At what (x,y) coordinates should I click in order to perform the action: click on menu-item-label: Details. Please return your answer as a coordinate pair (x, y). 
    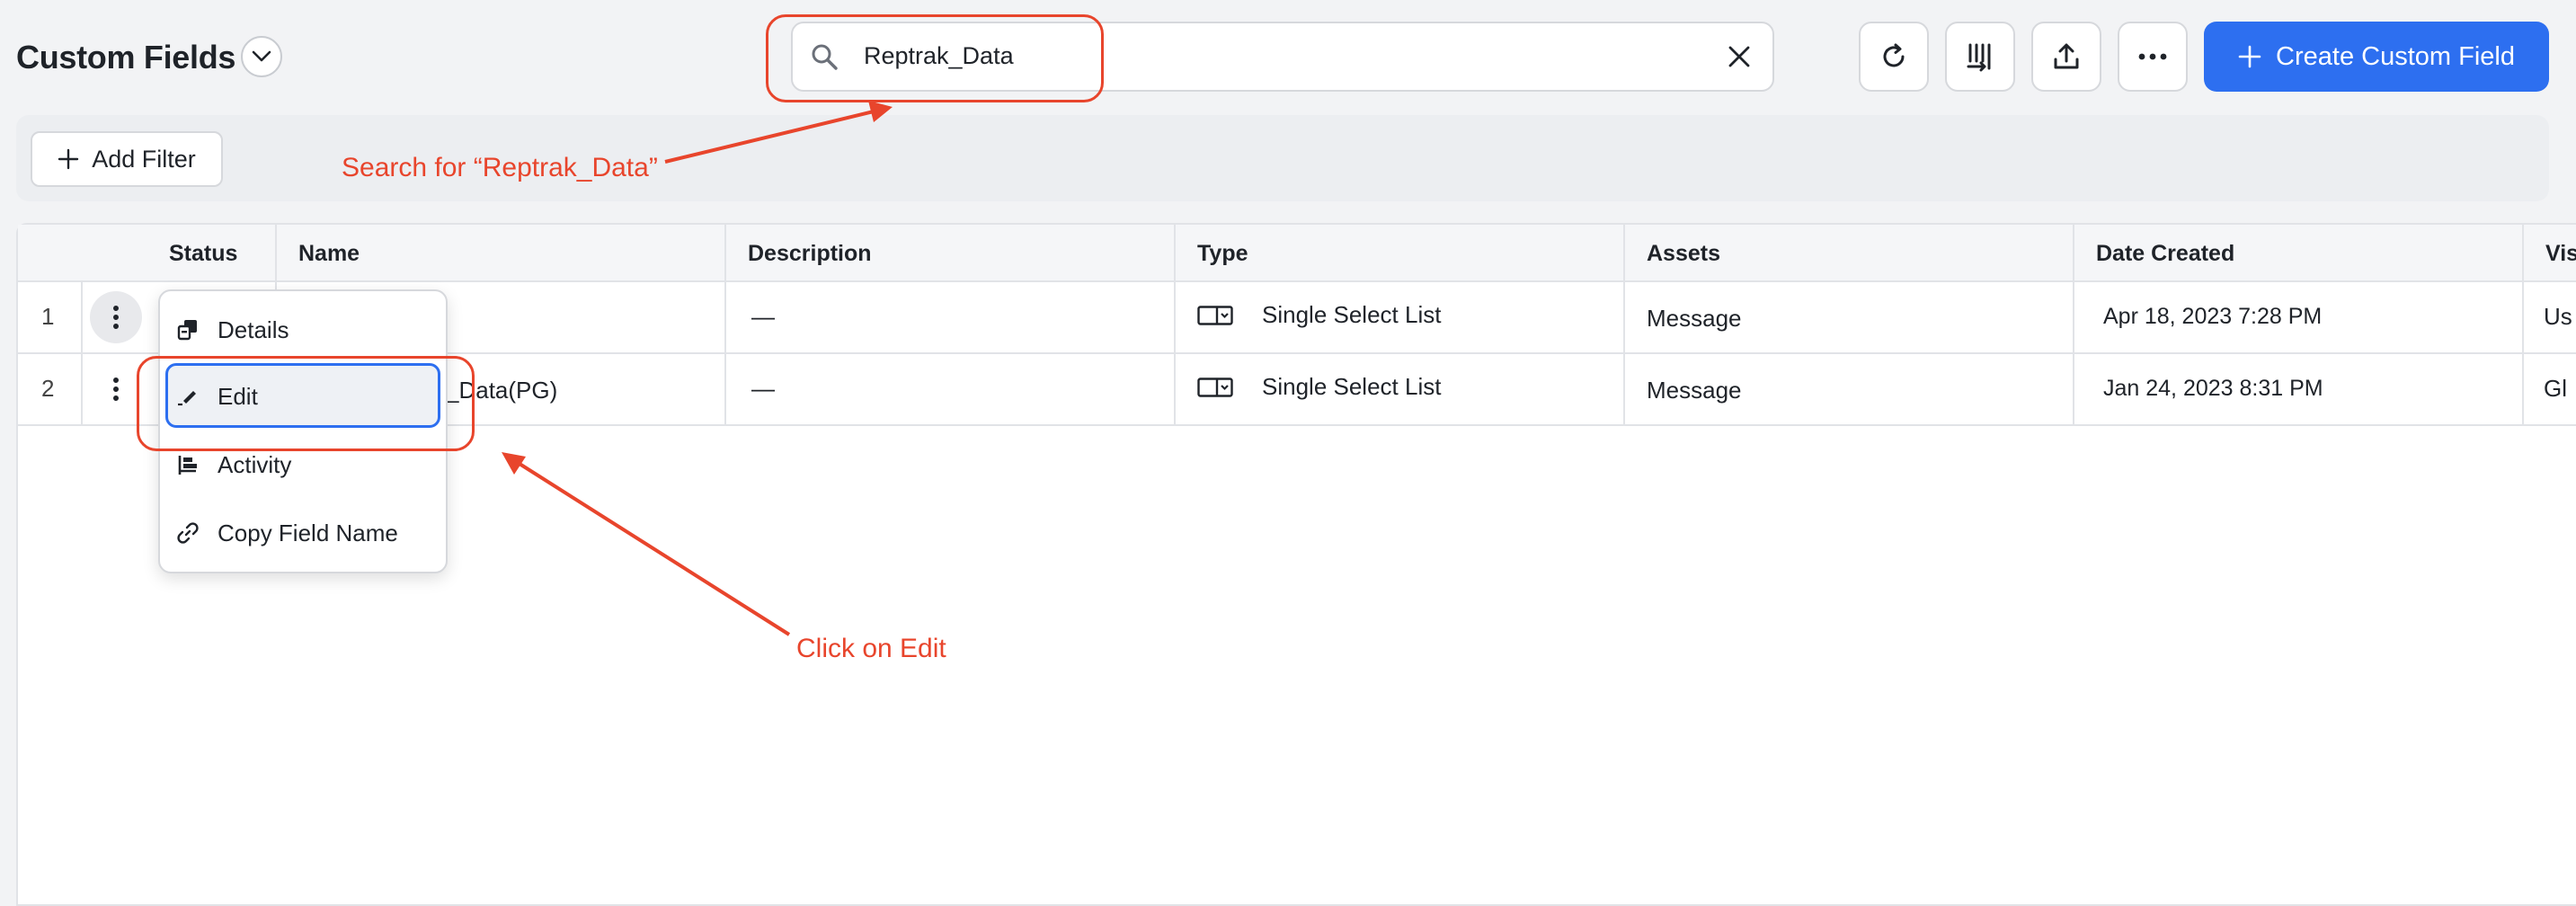
    Looking at the image, I should click on (254, 329).